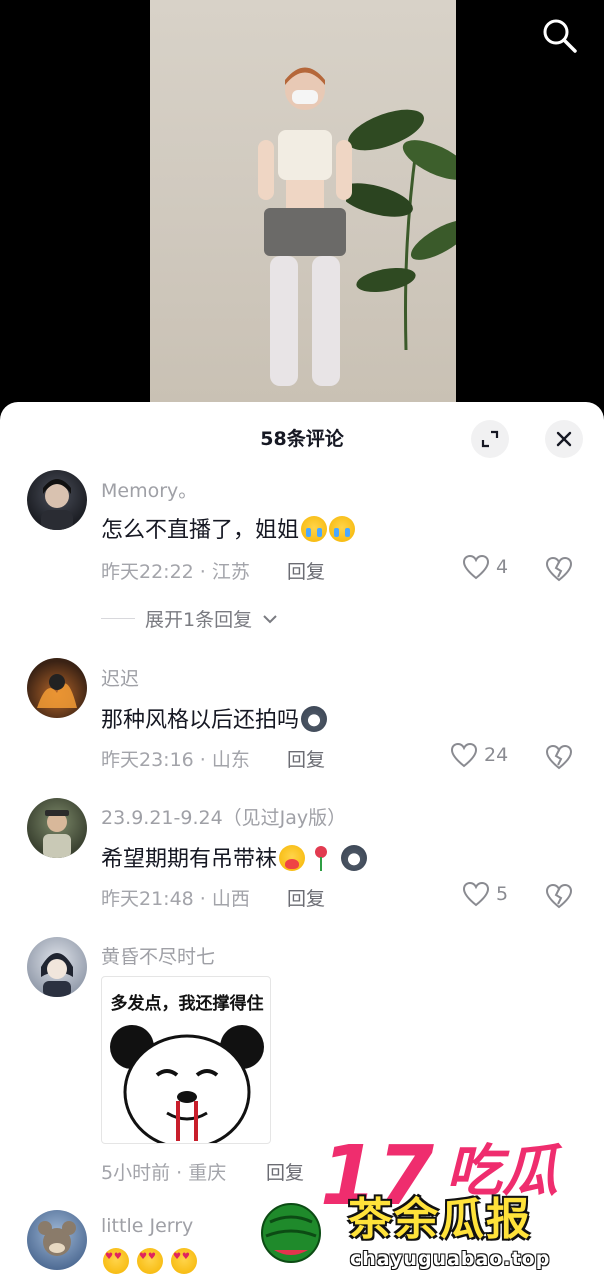 The image size is (604, 1280). What do you see at coordinates (120, 677) in the screenshot?
I see `comment-username: 迟迟` at bounding box center [120, 677].